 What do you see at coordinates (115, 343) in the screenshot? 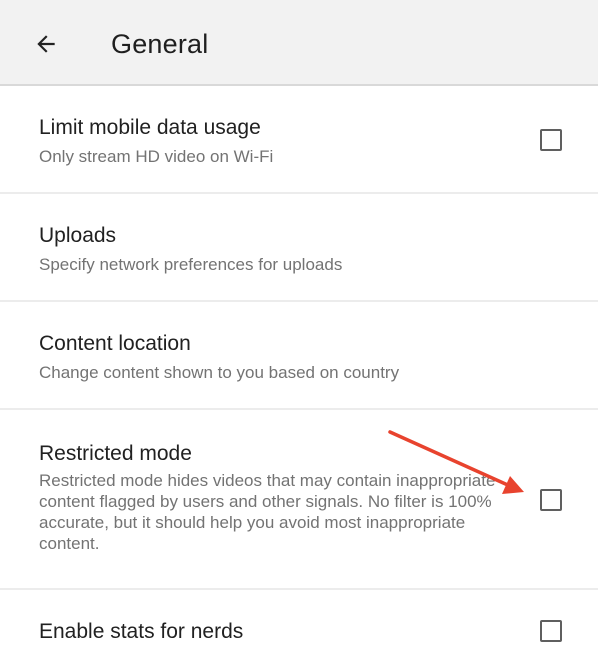
I see `setting-title: Content location` at bounding box center [115, 343].